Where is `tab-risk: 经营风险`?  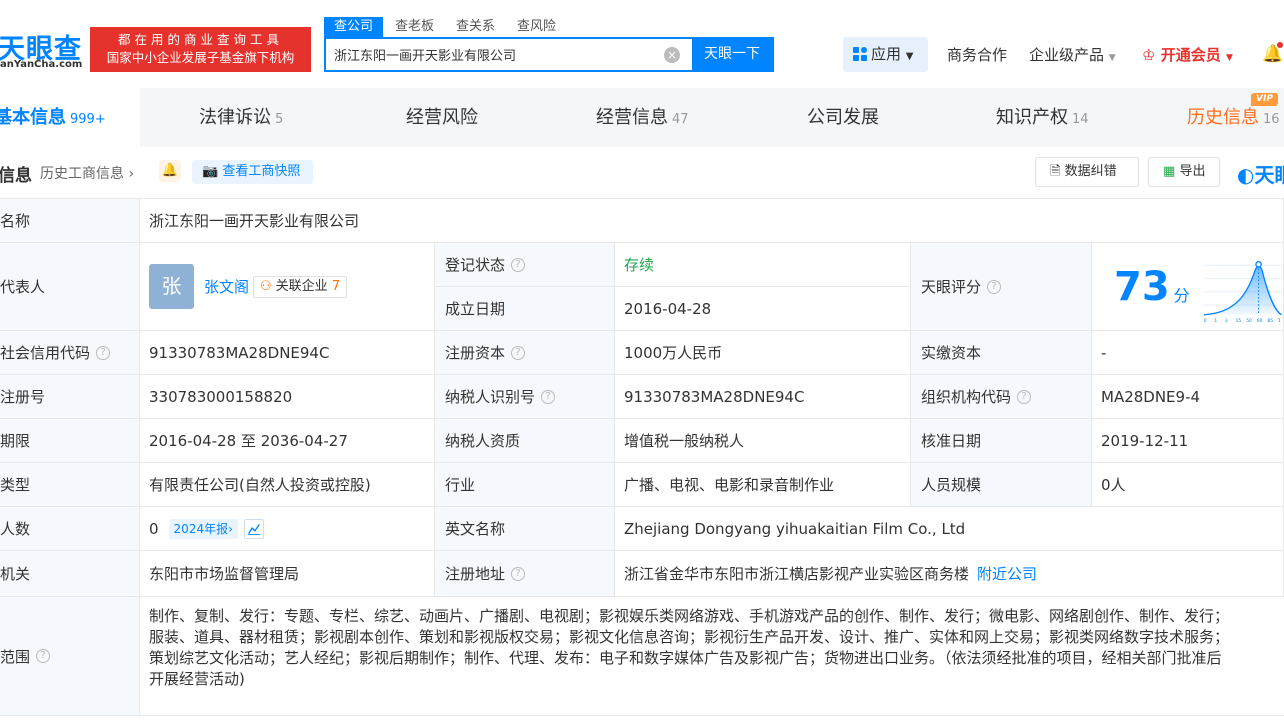 tab-risk: 经营风险 is located at coordinates (442, 117).